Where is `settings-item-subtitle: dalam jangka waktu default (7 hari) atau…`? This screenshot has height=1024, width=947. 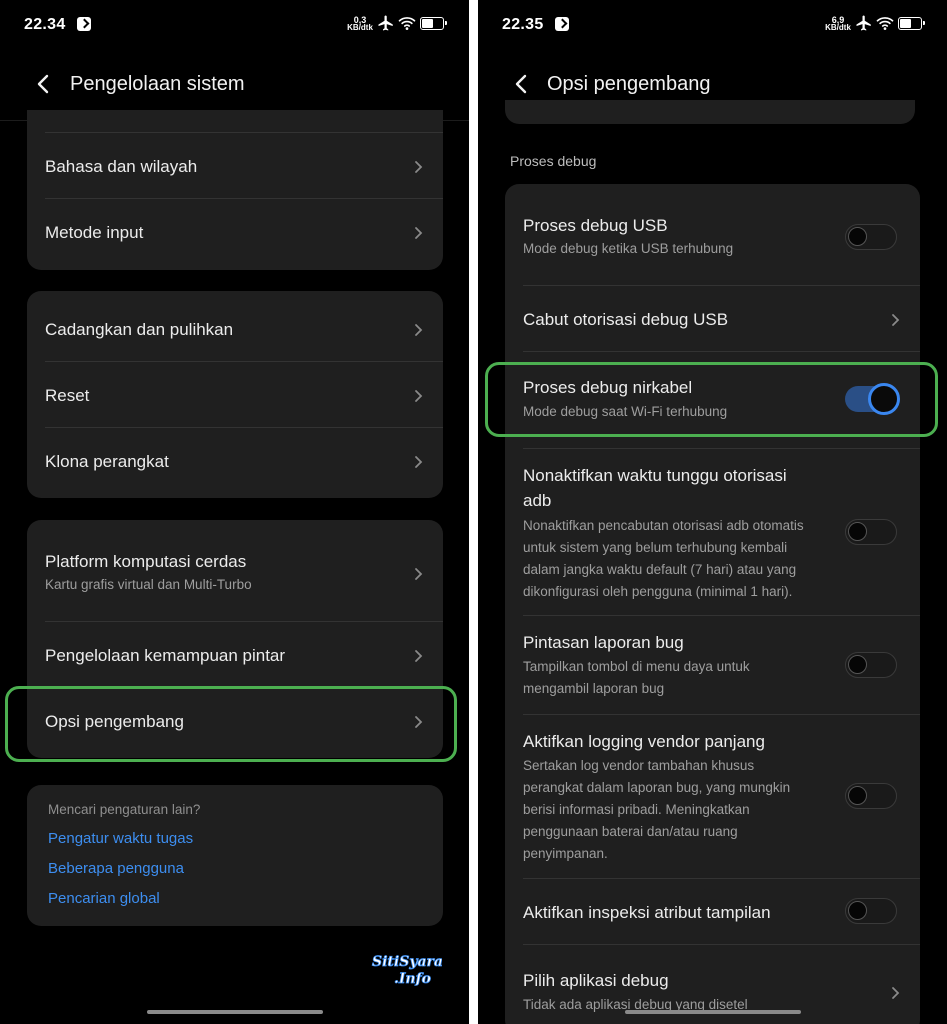
settings-item-subtitle: dalam jangka waktu default (7 hari) atau… is located at coordinates (660, 569).